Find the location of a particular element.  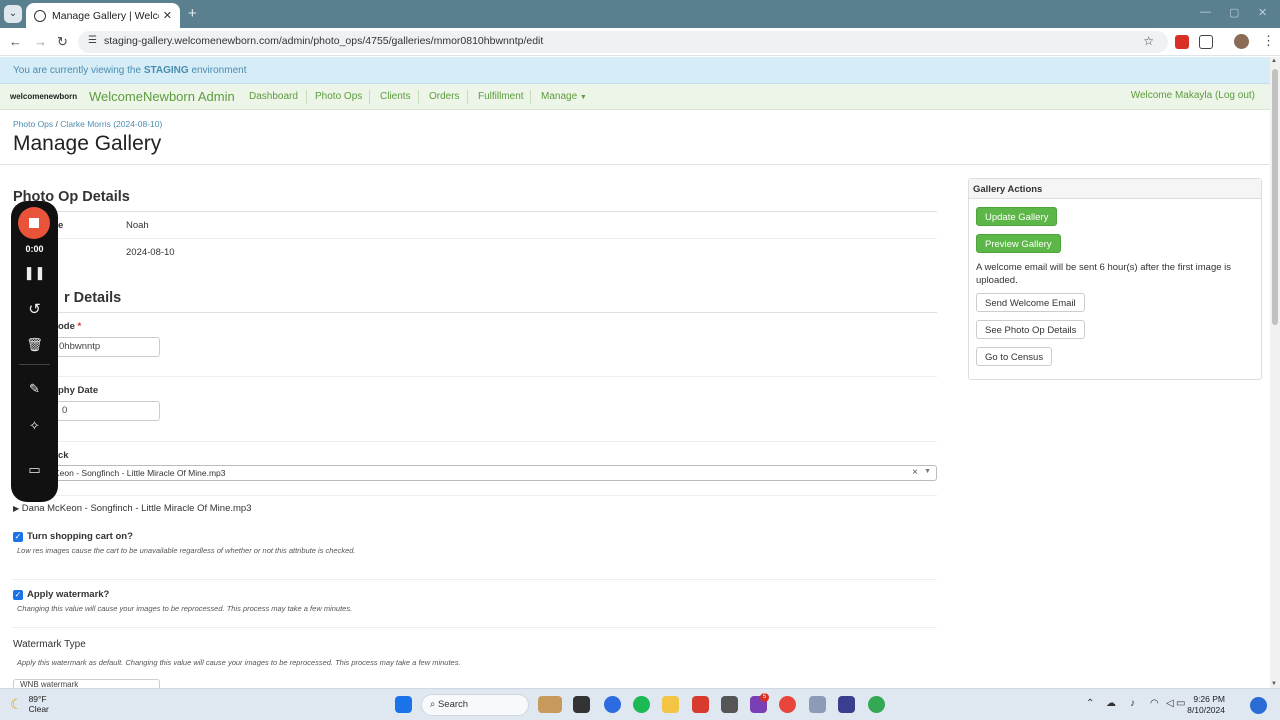

cloud-sync-icon: ☁ is located at coordinates (1111, 703).